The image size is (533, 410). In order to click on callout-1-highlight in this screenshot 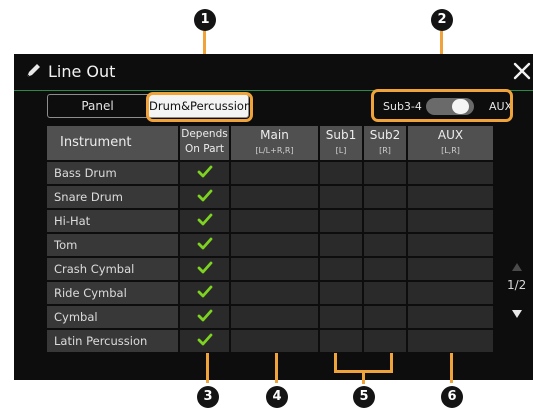, I will do `click(199, 107)`.